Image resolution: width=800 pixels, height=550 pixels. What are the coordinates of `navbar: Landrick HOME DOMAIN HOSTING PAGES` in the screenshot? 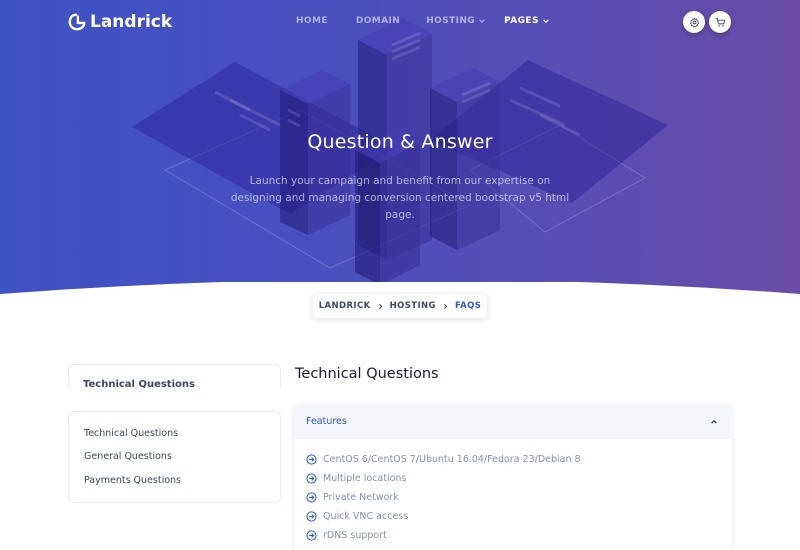 It's located at (400, 22).